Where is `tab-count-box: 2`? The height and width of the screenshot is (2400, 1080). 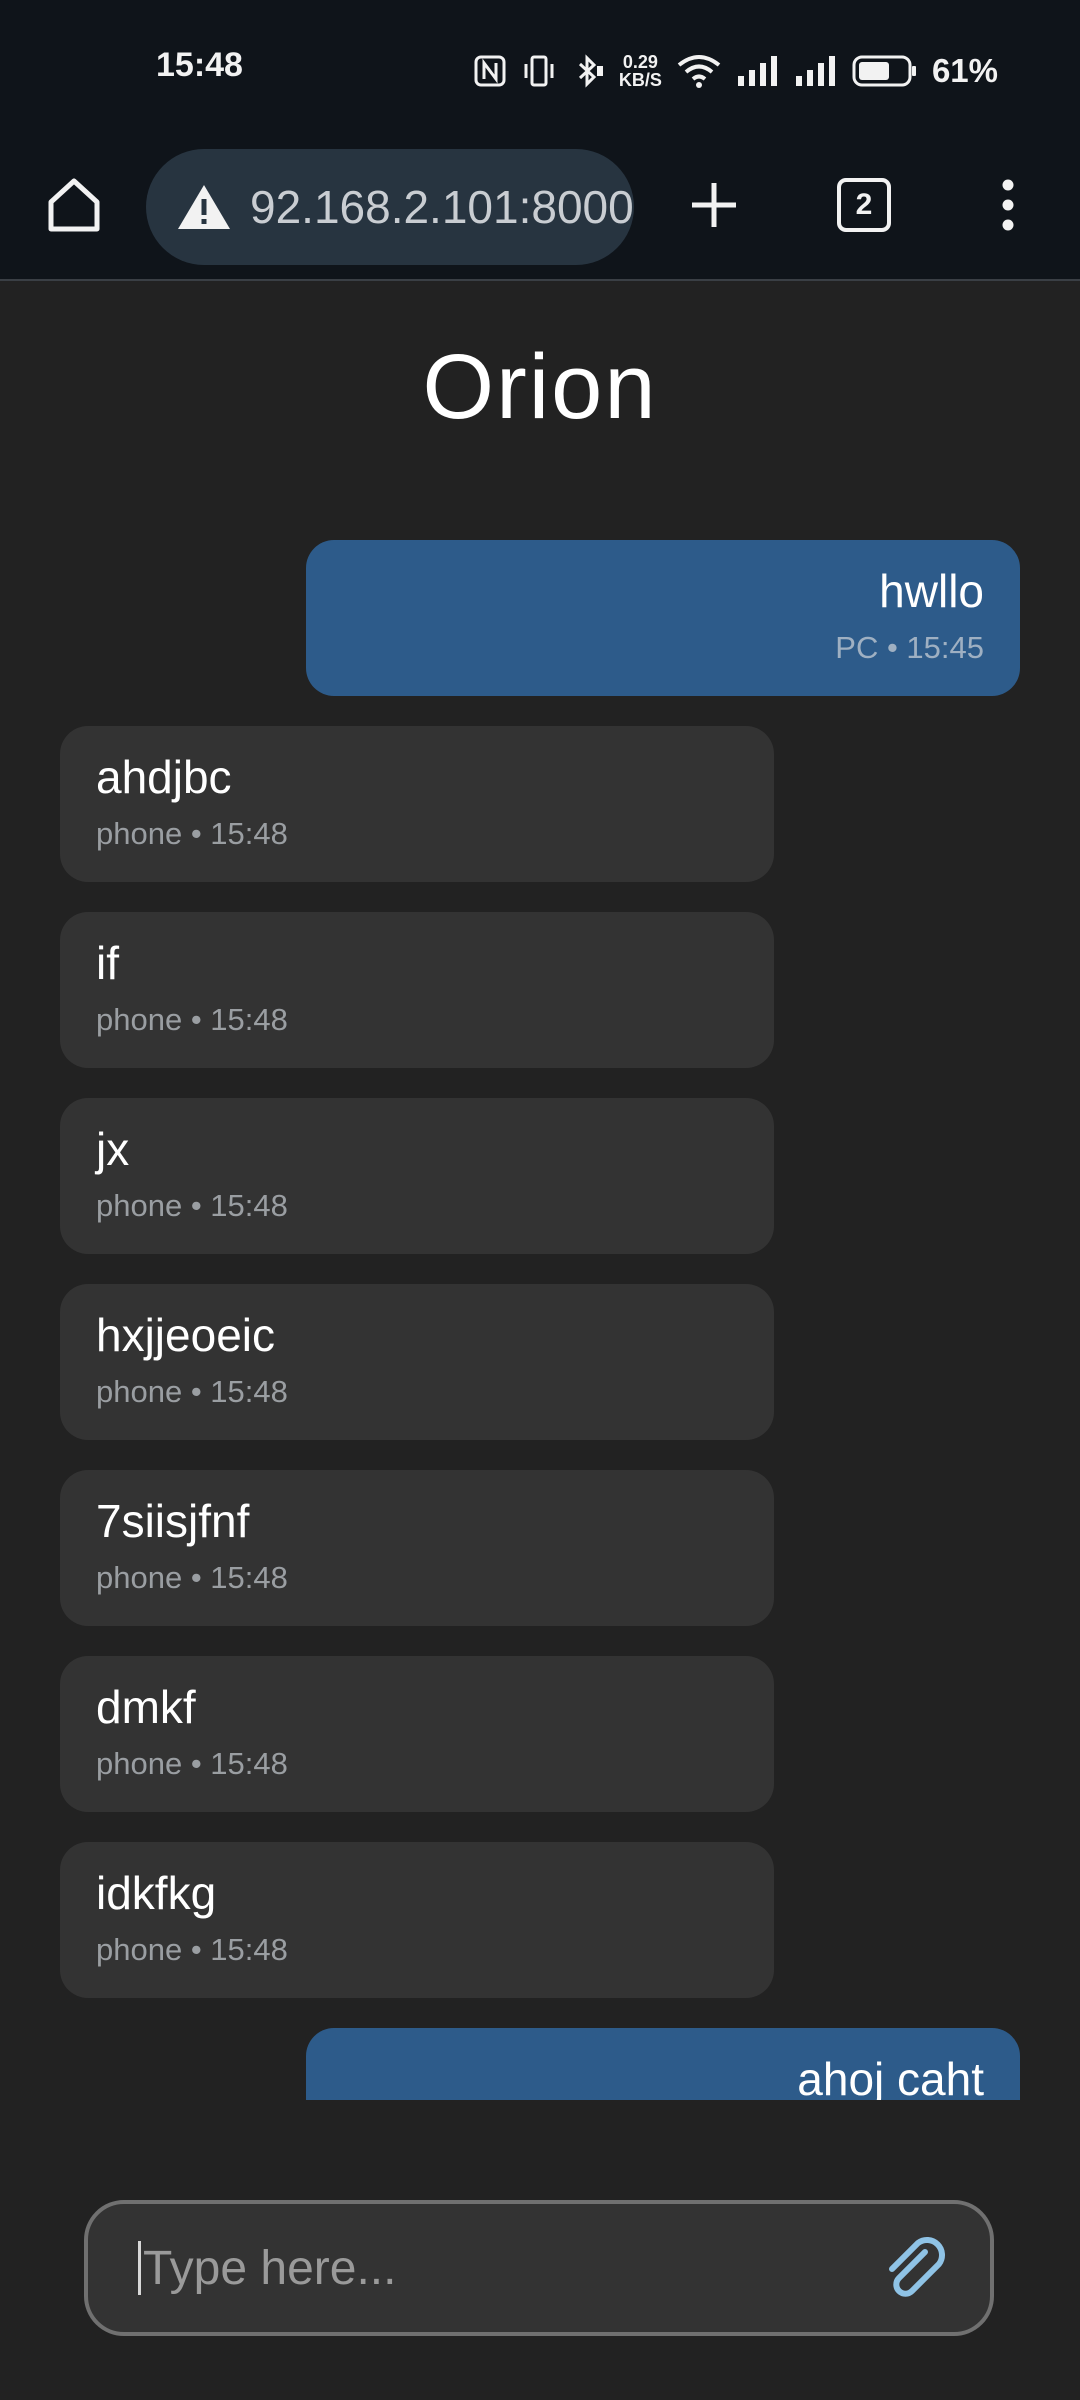 tab-count-box: 2 is located at coordinates (864, 205).